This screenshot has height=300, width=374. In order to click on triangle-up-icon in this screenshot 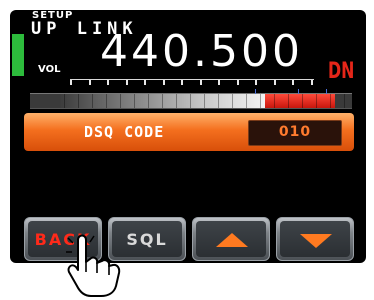, I will do `click(232, 240)`.